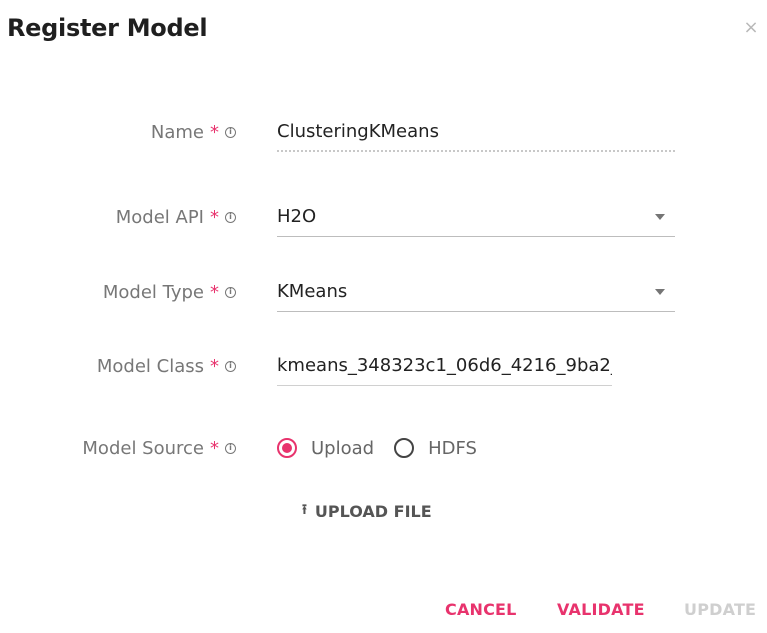  What do you see at coordinates (304, 510) in the screenshot?
I see `upload-icon: ⭱` at bounding box center [304, 510].